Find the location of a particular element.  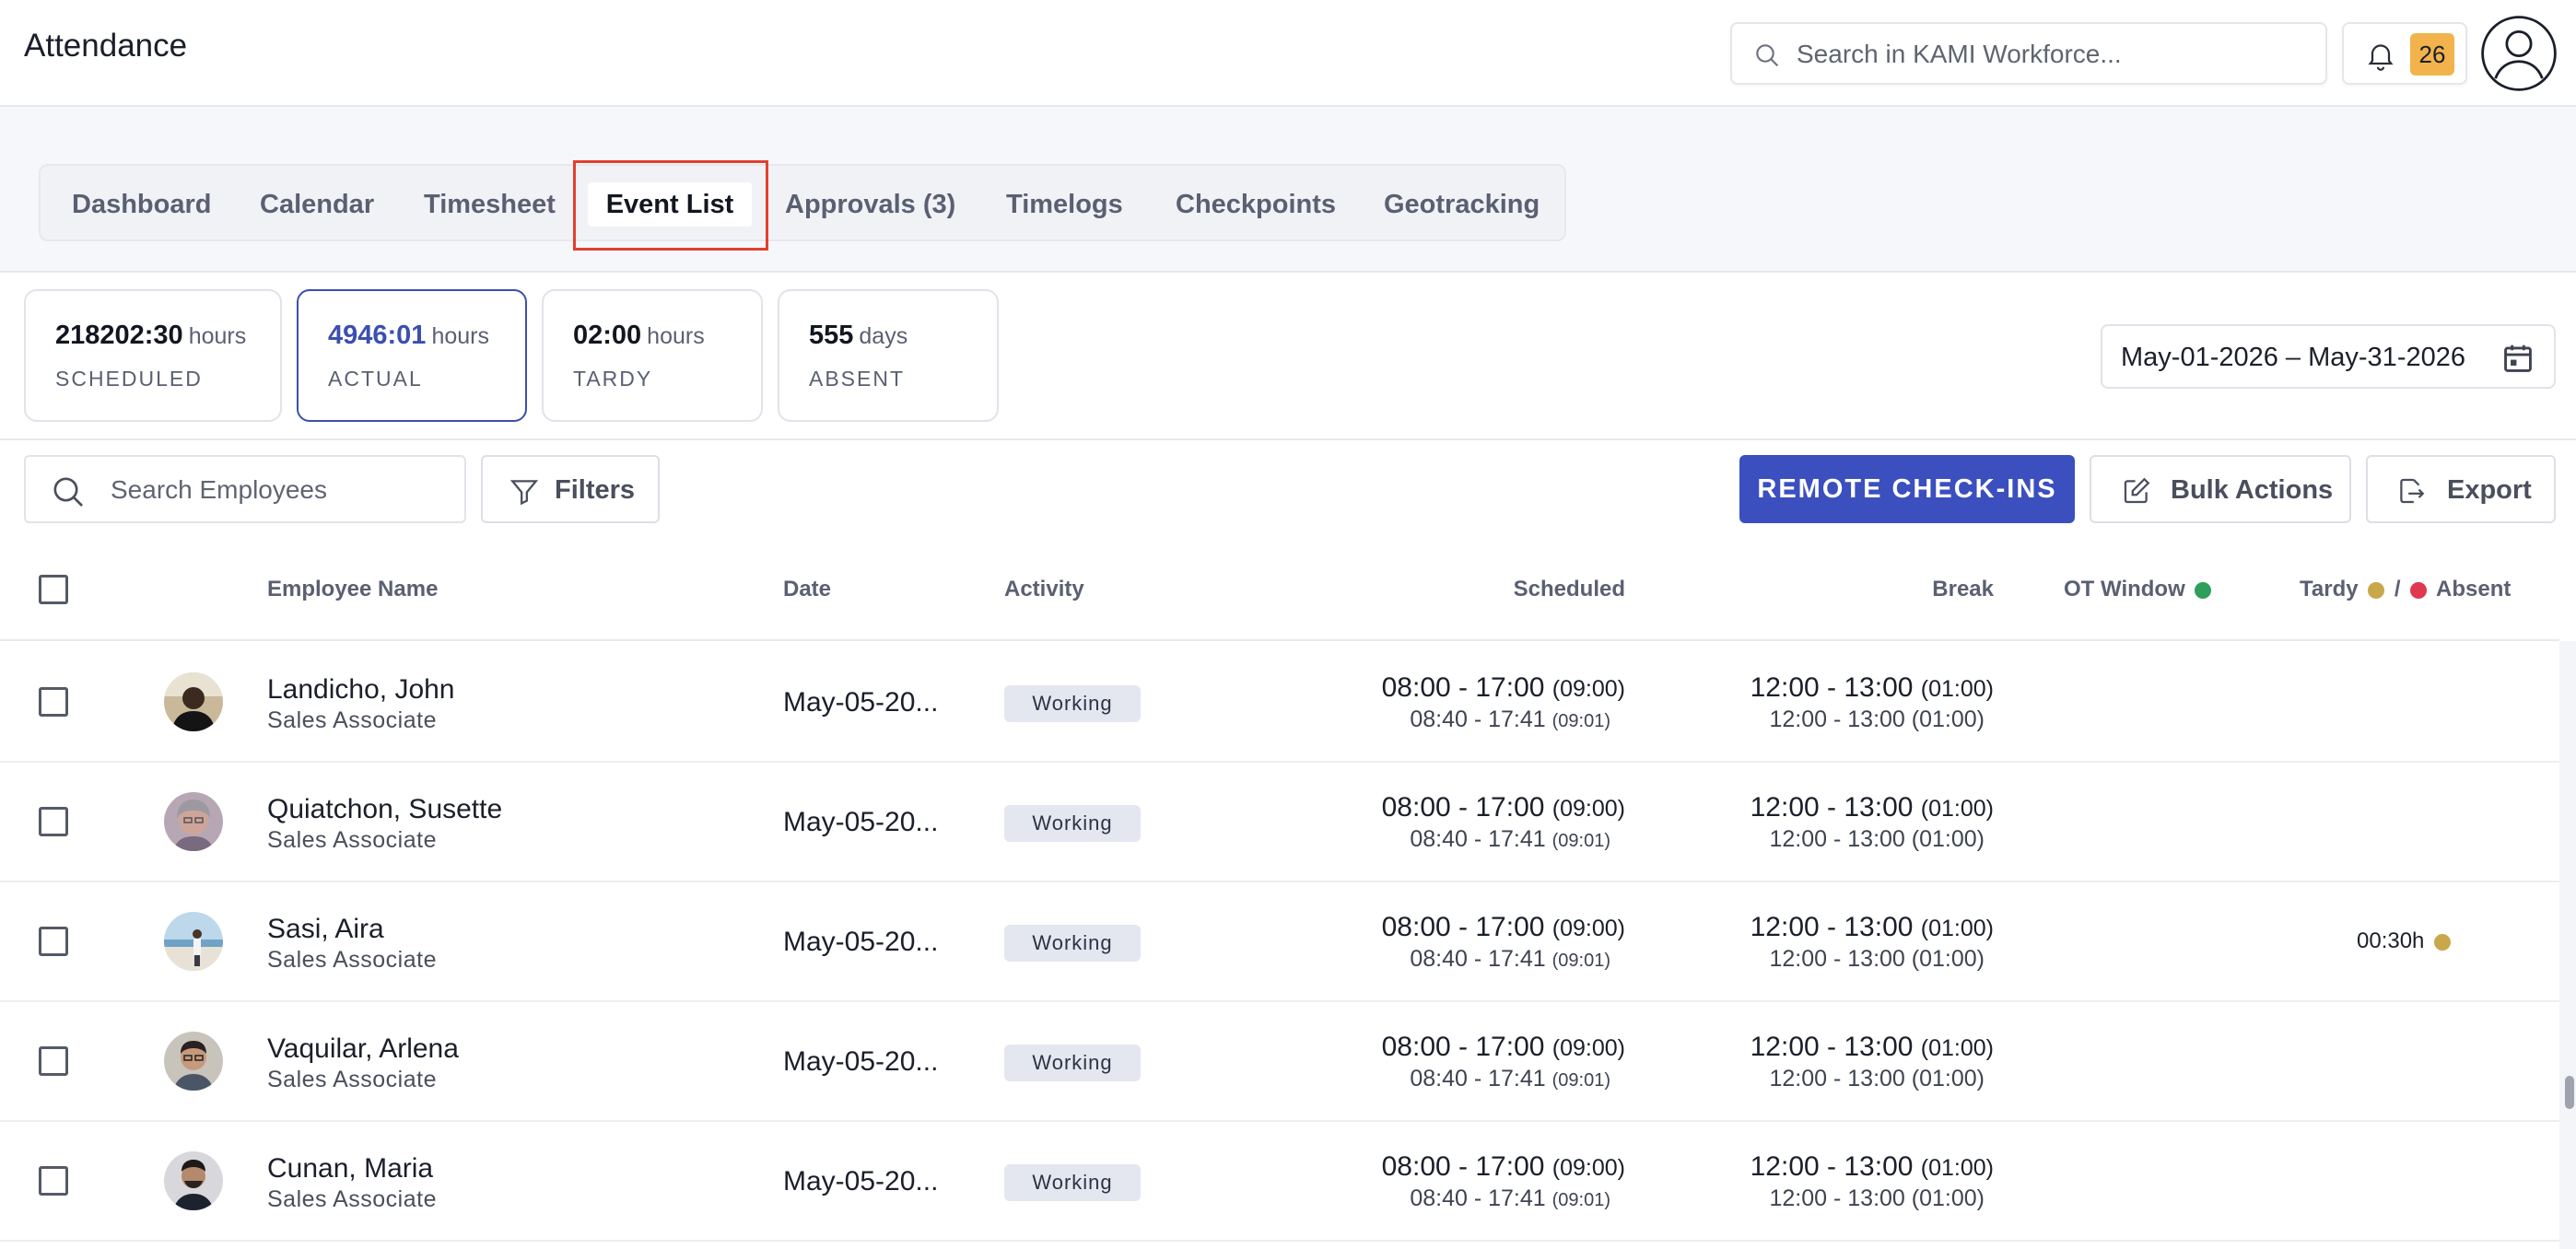

user-avatar-icon is located at coordinates (2519, 53).